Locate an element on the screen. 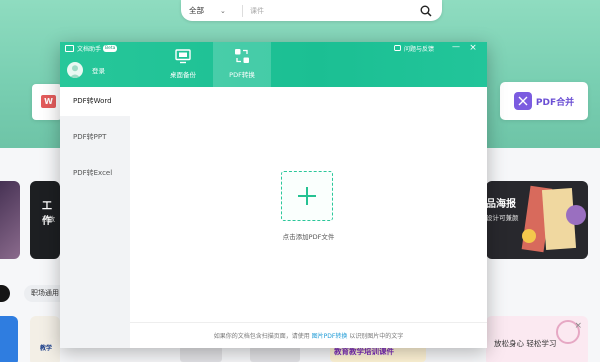 Image resolution: width=600 pixels, height=362 pixels. pdf-merge-label: PDF合并 is located at coordinates (555, 102).